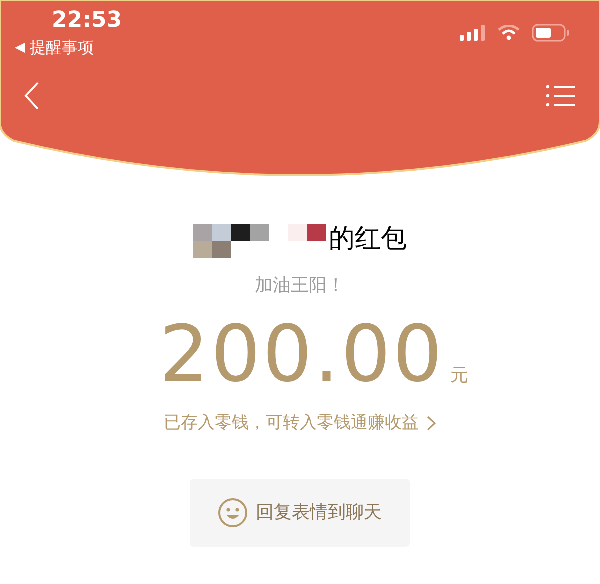 This screenshot has width=600, height=584. Describe the element at coordinates (291, 423) in the screenshot. I see `change-note-link: 已存入零钱，可转入零钱通赚收益` at that location.